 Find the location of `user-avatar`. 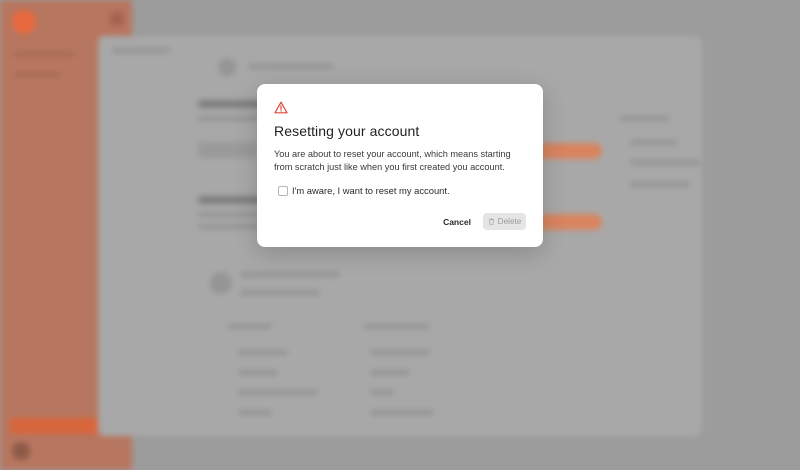

user-avatar is located at coordinates (21, 451).